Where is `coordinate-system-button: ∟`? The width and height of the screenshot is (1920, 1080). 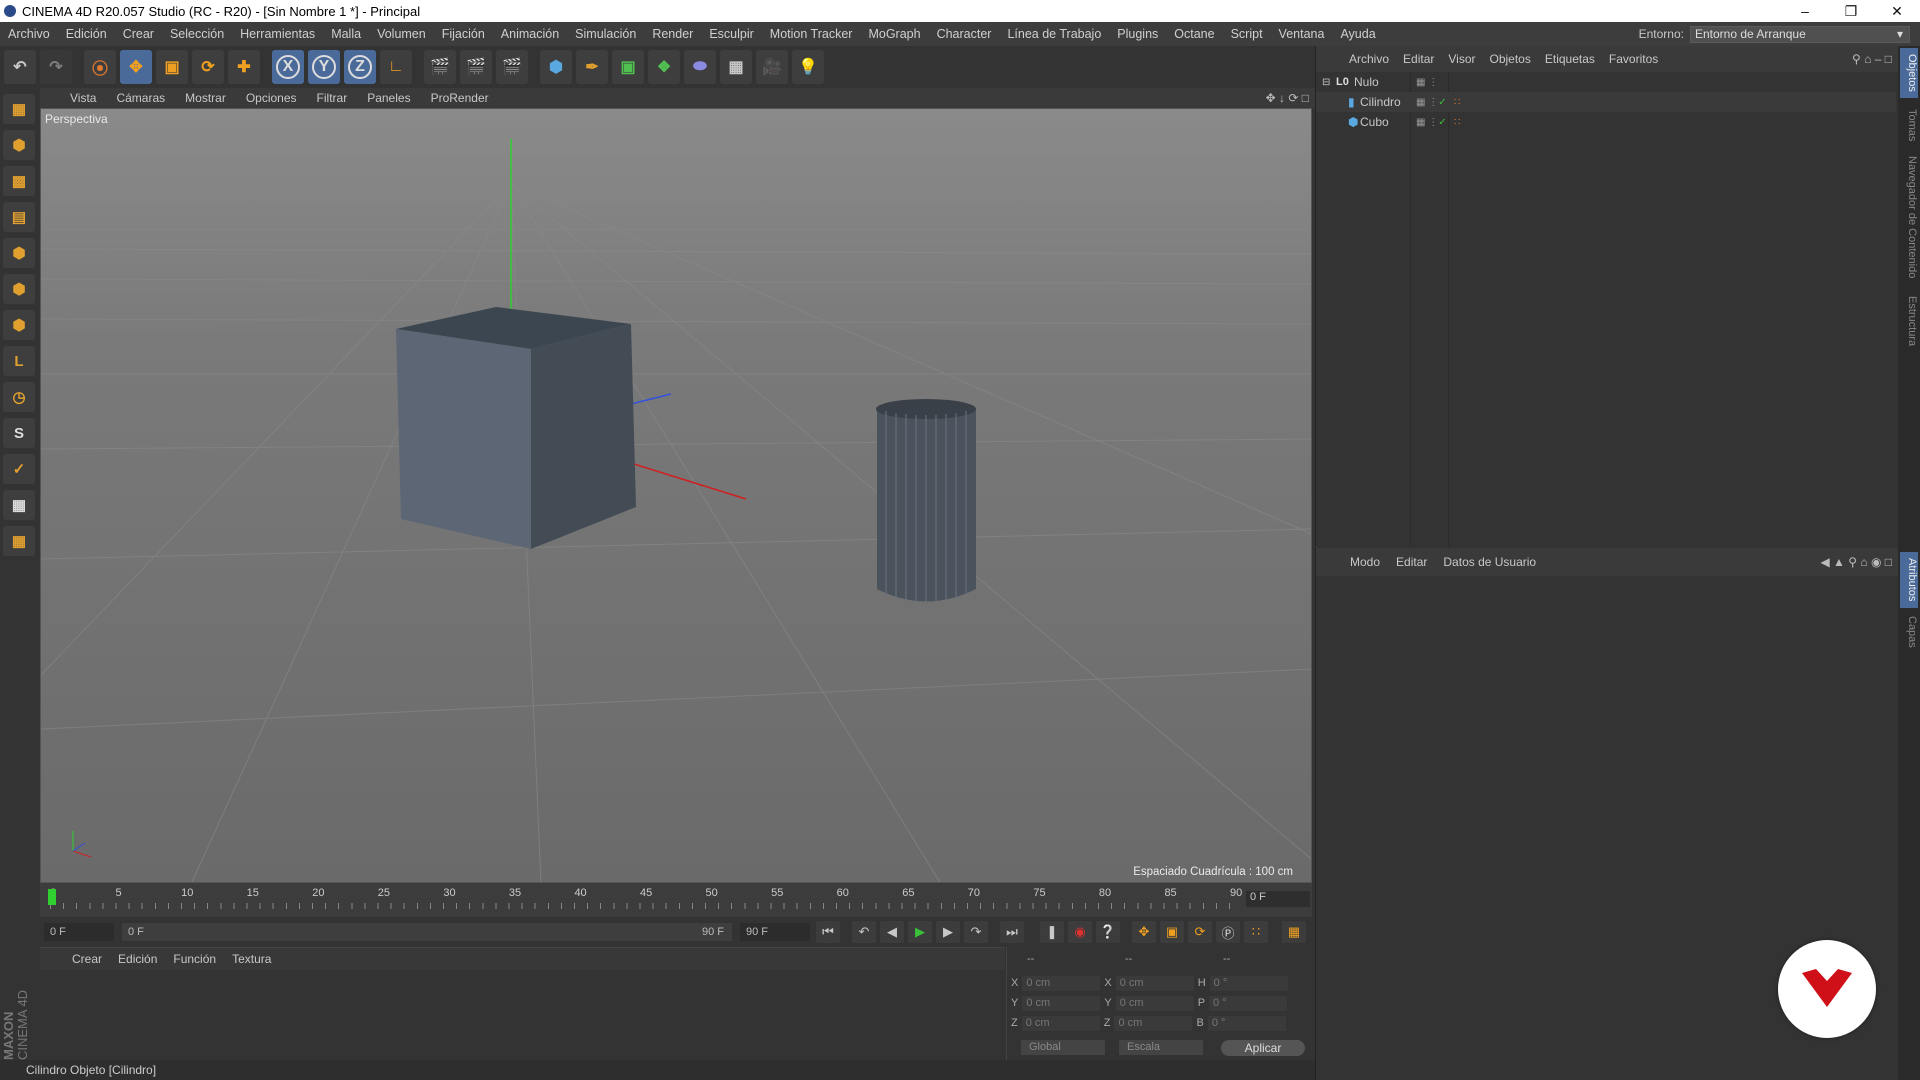 coordinate-system-button: ∟ is located at coordinates (396, 67).